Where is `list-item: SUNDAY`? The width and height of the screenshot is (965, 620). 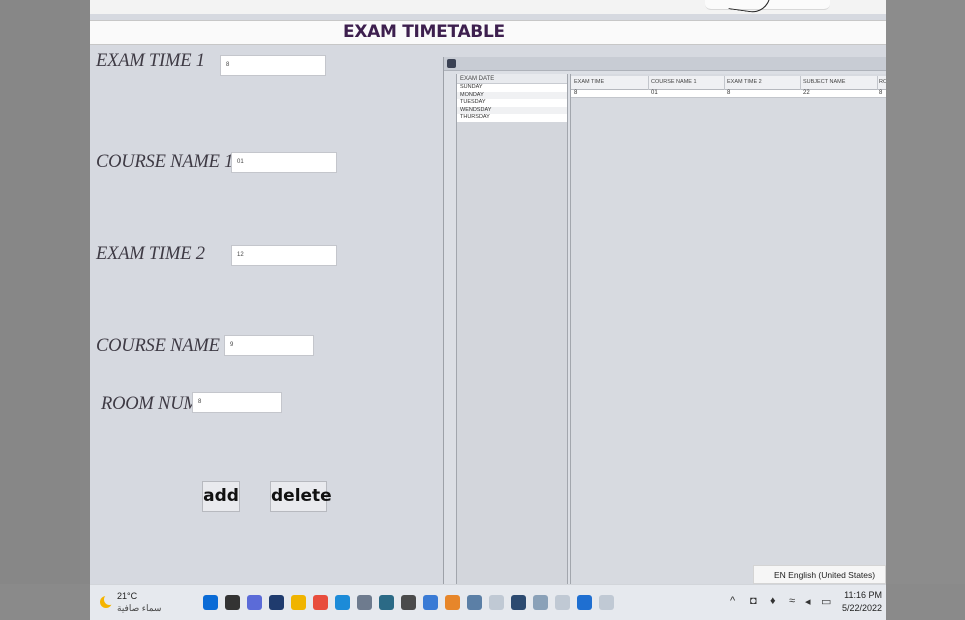
list-item: SUNDAY is located at coordinates (512, 88).